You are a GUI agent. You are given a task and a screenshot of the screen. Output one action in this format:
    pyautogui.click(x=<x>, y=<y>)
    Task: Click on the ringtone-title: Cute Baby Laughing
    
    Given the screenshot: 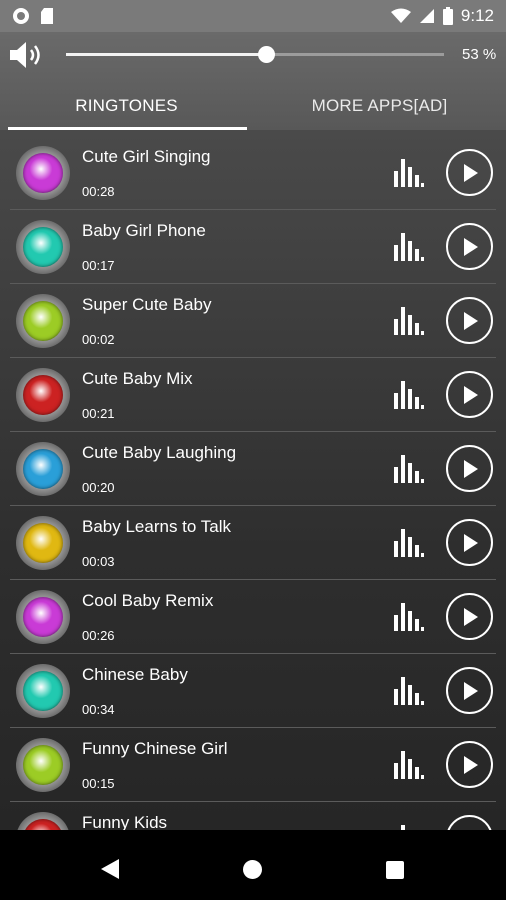 What is the action you would take?
    pyautogui.click(x=159, y=452)
    